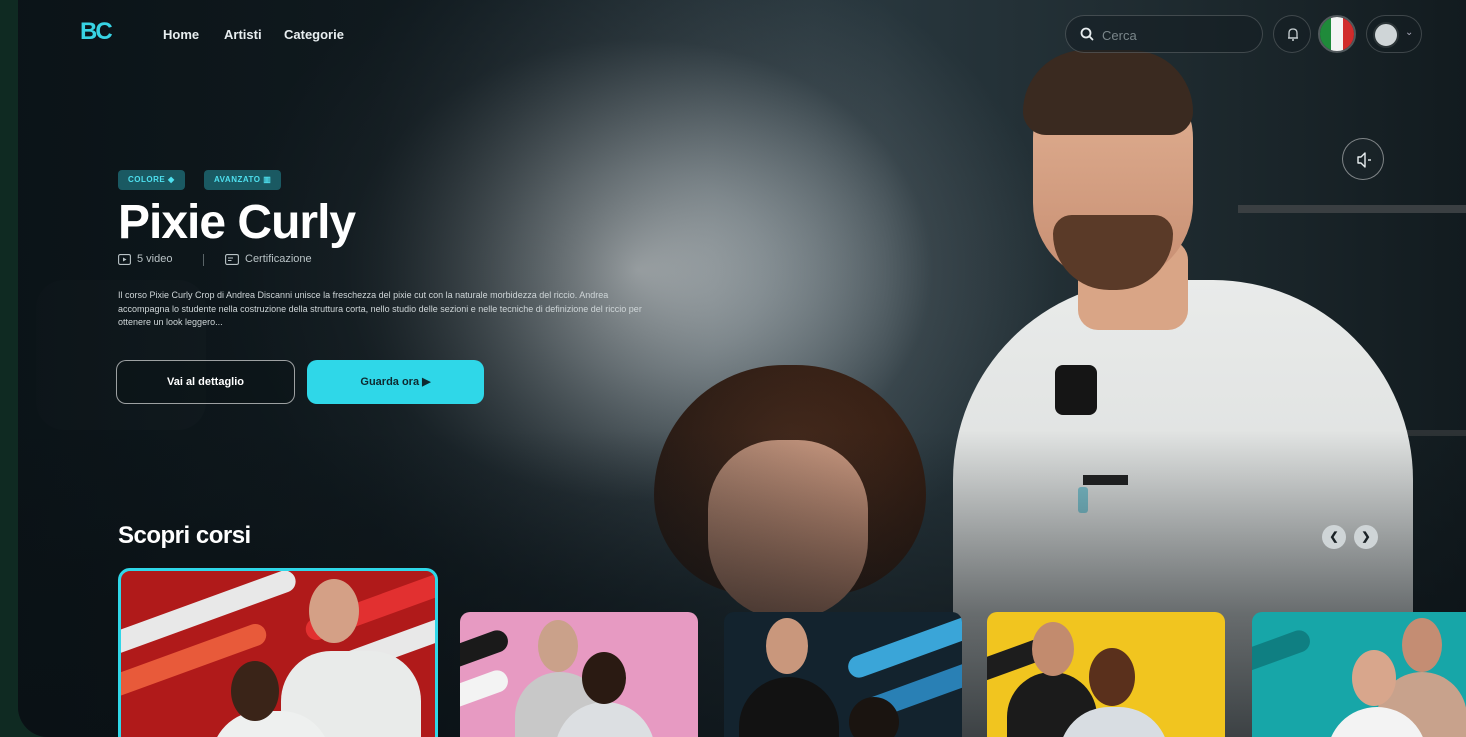 The image size is (1466, 737). Describe the element at coordinates (1177, 35) in the screenshot. I see `search-input` at that location.